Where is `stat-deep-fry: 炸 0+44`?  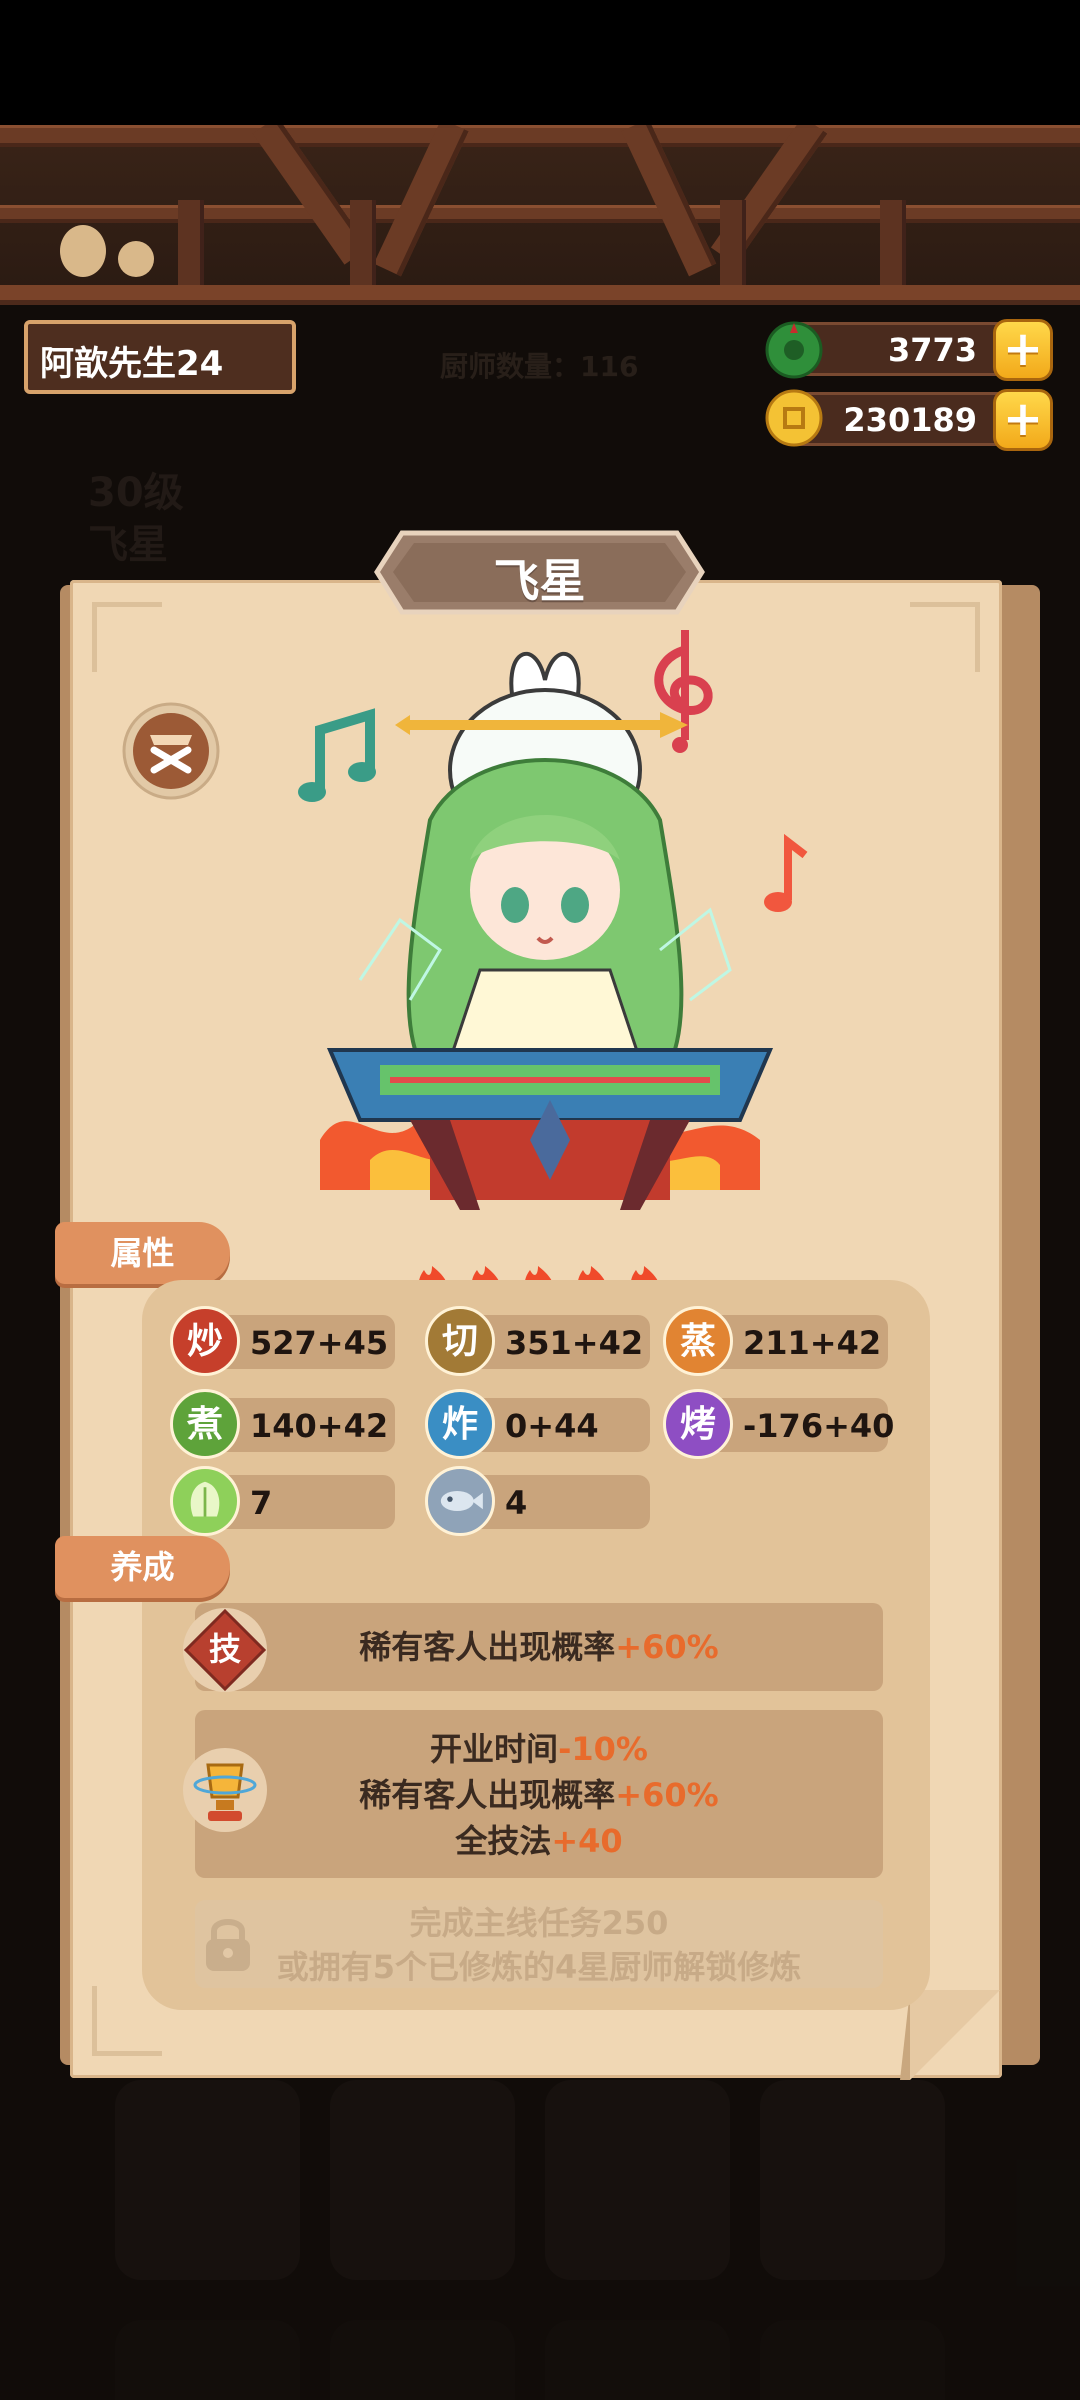 stat-deep-fry: 炸 0+44 is located at coordinates (537, 1424).